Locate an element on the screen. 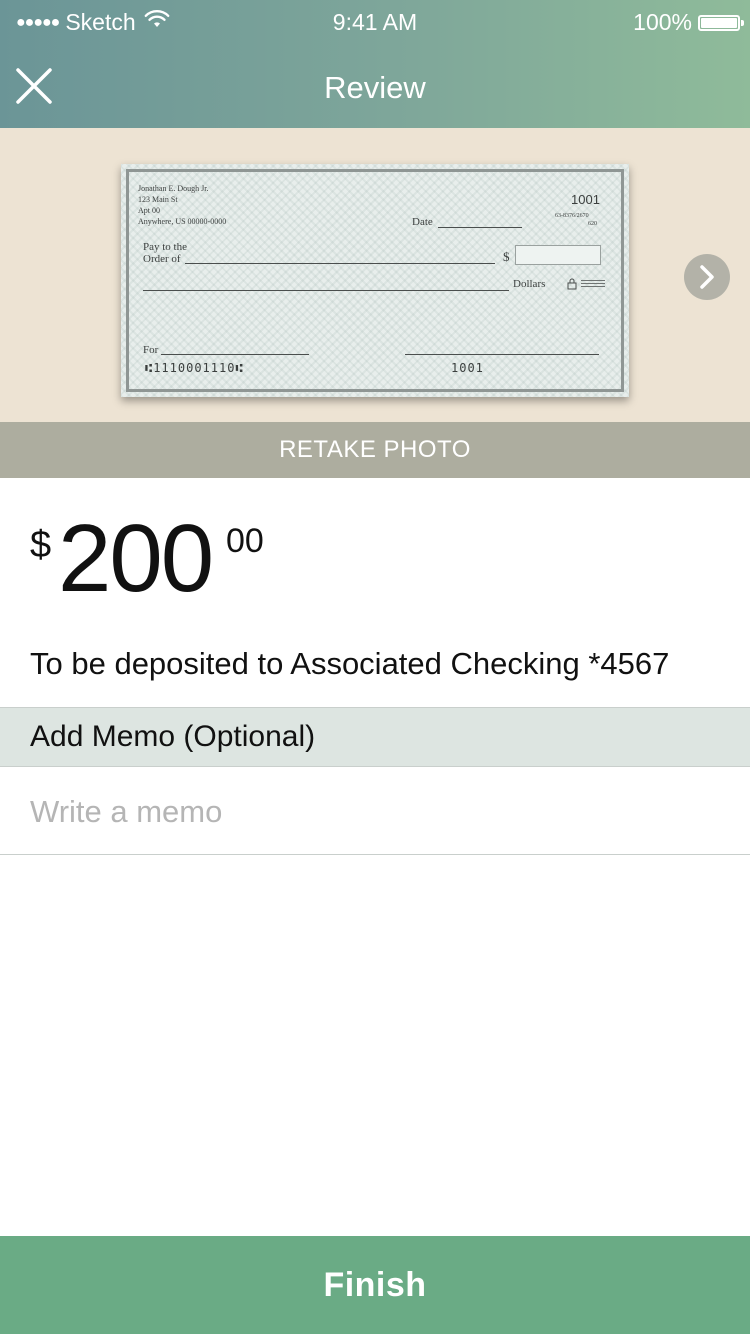 This screenshot has height=1334, width=750. check-routing-bottom: 620 is located at coordinates (592, 224).